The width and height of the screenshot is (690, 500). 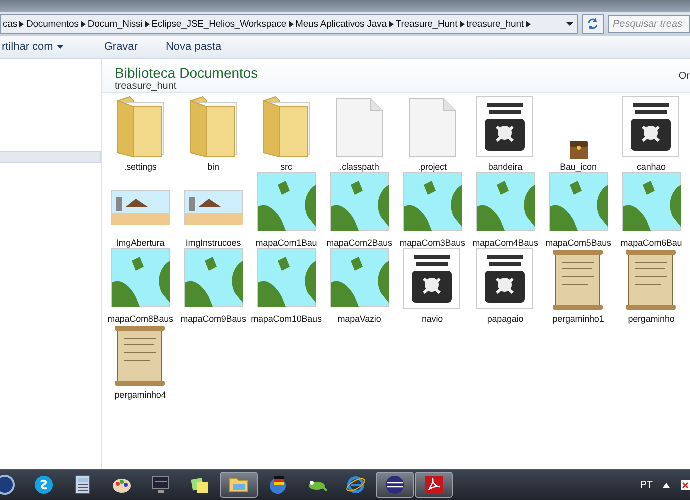 What do you see at coordinates (651, 211) in the screenshot?
I see `file-item: mapaCom6Bau` at bounding box center [651, 211].